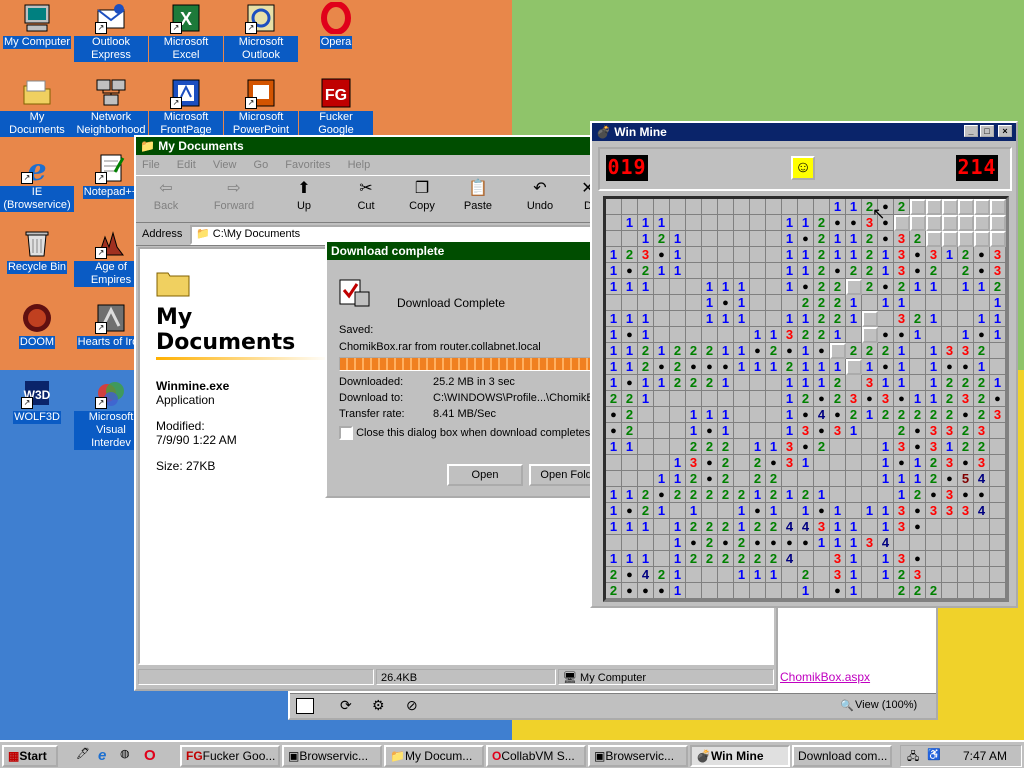  I want to click on menu-view: View, so click(225, 165).